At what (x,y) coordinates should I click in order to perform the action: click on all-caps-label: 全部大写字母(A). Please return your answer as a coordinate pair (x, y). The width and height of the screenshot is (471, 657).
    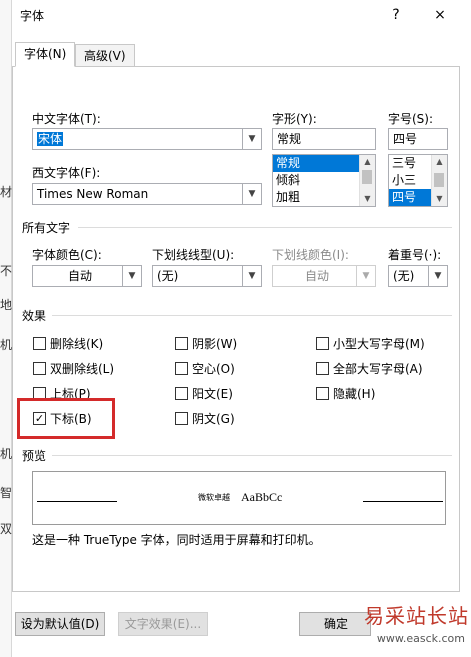
    Looking at the image, I should click on (378, 368).